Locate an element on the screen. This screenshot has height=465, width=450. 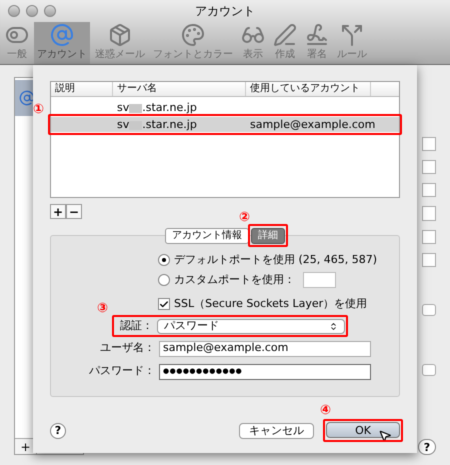
username-field: sample@example.com is located at coordinates (265, 348).